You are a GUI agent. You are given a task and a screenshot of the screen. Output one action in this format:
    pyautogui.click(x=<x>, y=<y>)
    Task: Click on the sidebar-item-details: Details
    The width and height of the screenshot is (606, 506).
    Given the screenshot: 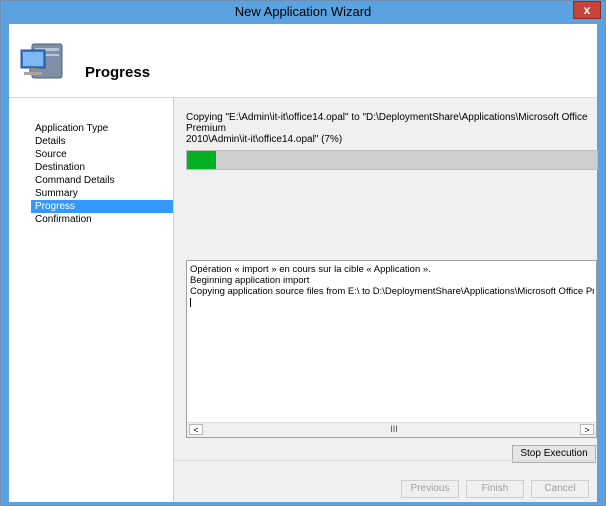 What is the action you would take?
    pyautogui.click(x=102, y=141)
    